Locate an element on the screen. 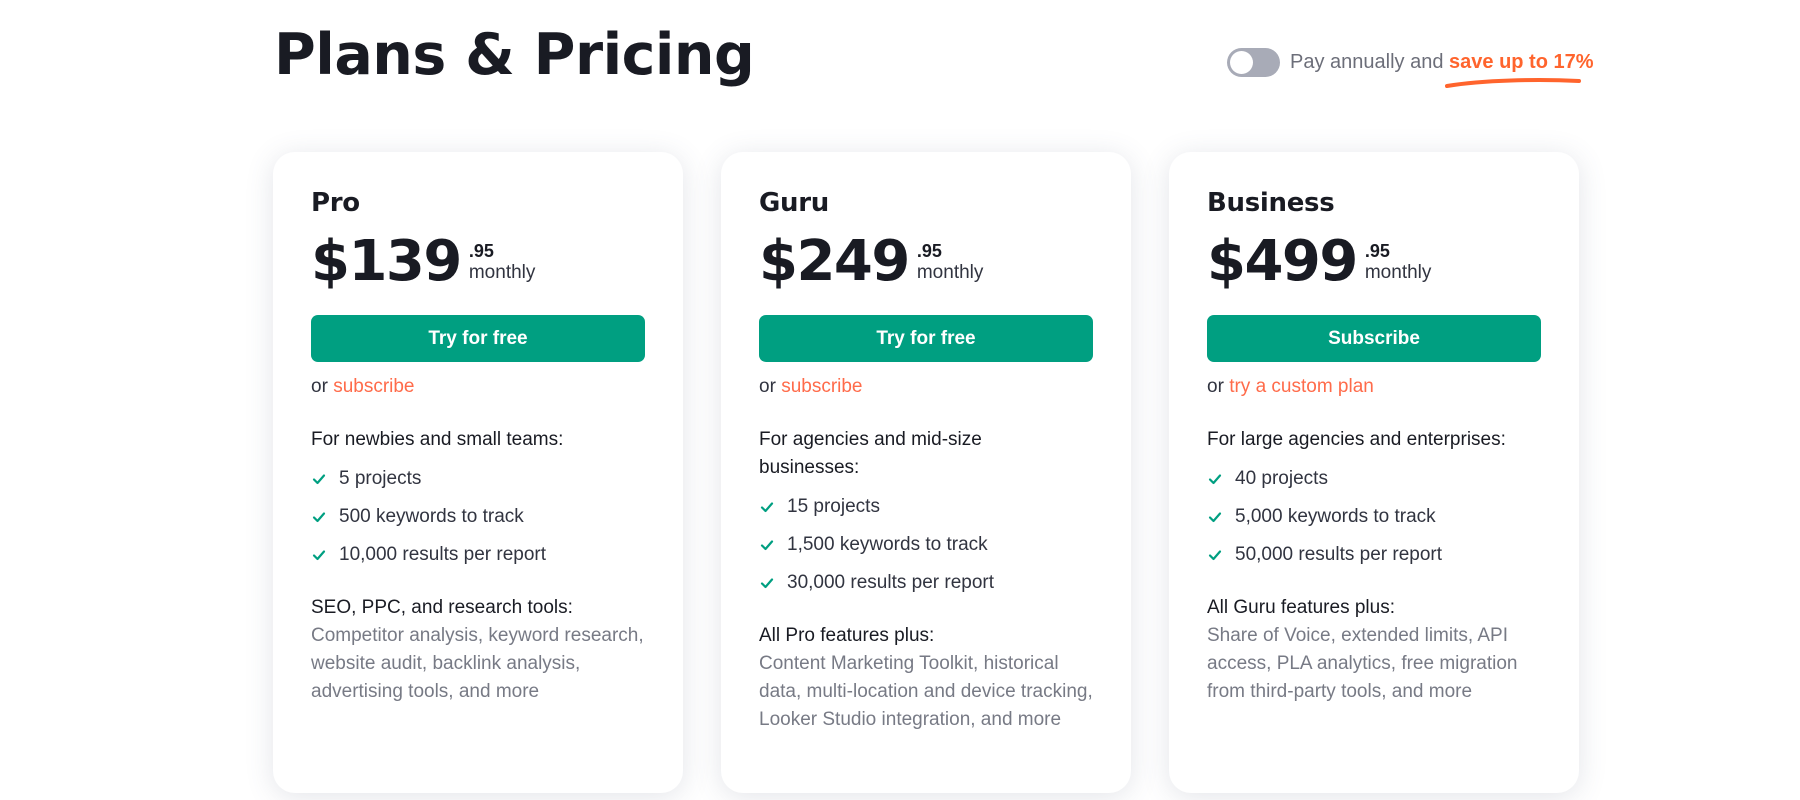 Image resolution: width=1800 pixels, height=800 pixels. annual-billing-label-prefix: Pay annually and is located at coordinates (1370, 61).